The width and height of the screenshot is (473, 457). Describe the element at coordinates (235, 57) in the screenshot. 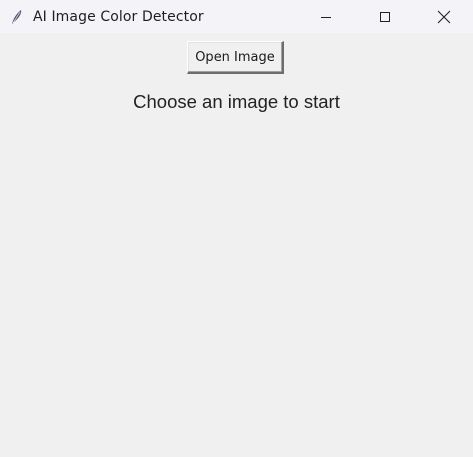

I see `open-image-button: Open Image` at that location.